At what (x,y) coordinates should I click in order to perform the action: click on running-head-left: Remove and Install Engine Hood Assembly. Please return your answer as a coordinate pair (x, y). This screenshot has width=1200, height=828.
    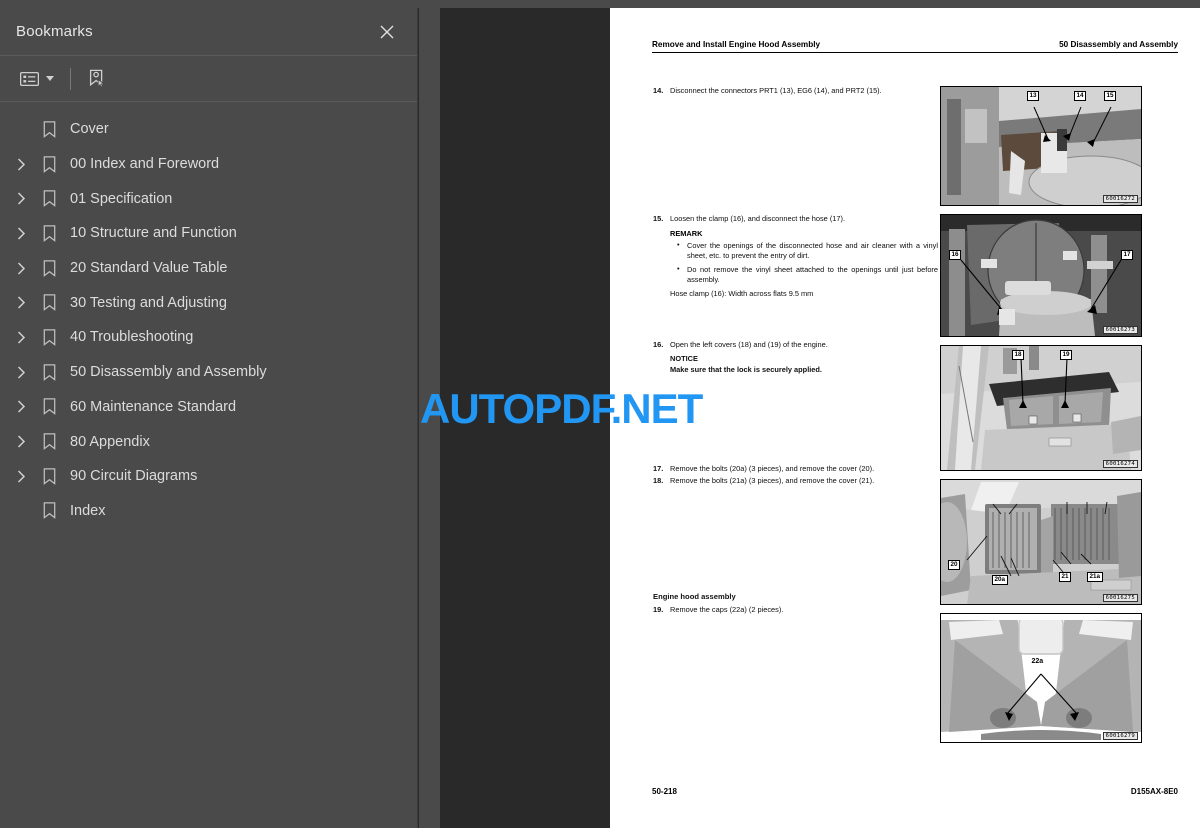
    Looking at the image, I should click on (736, 44).